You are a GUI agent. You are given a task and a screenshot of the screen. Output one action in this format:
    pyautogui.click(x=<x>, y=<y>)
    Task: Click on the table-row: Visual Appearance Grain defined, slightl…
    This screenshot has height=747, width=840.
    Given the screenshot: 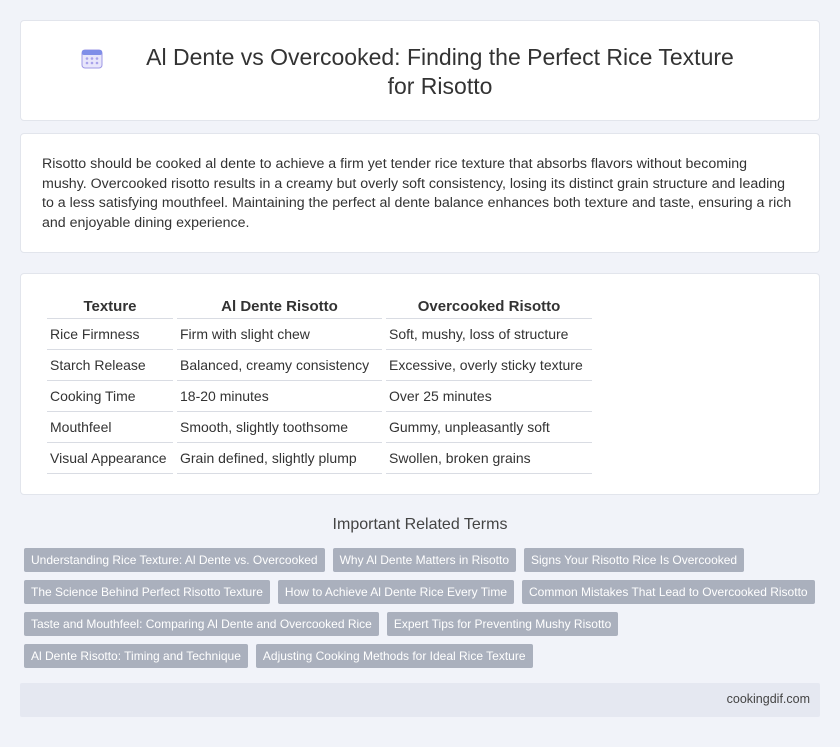 What is the action you would take?
    pyautogui.click(x=319, y=458)
    